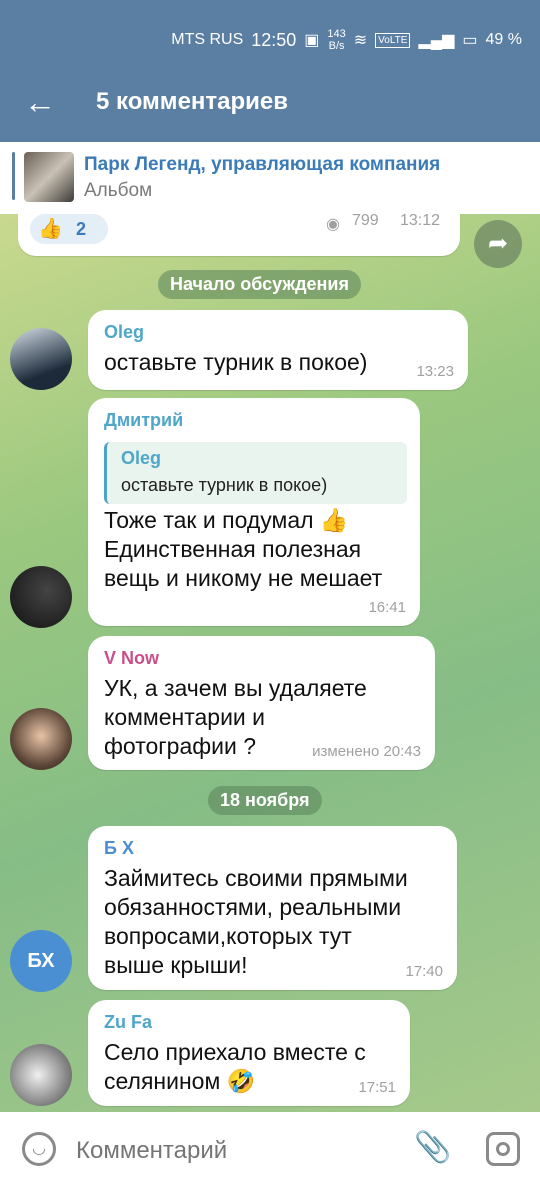 Image resolution: width=540 pixels, height=1188 pixels. What do you see at coordinates (387, 607) in the screenshot?
I see `message-time: 16:41` at bounding box center [387, 607].